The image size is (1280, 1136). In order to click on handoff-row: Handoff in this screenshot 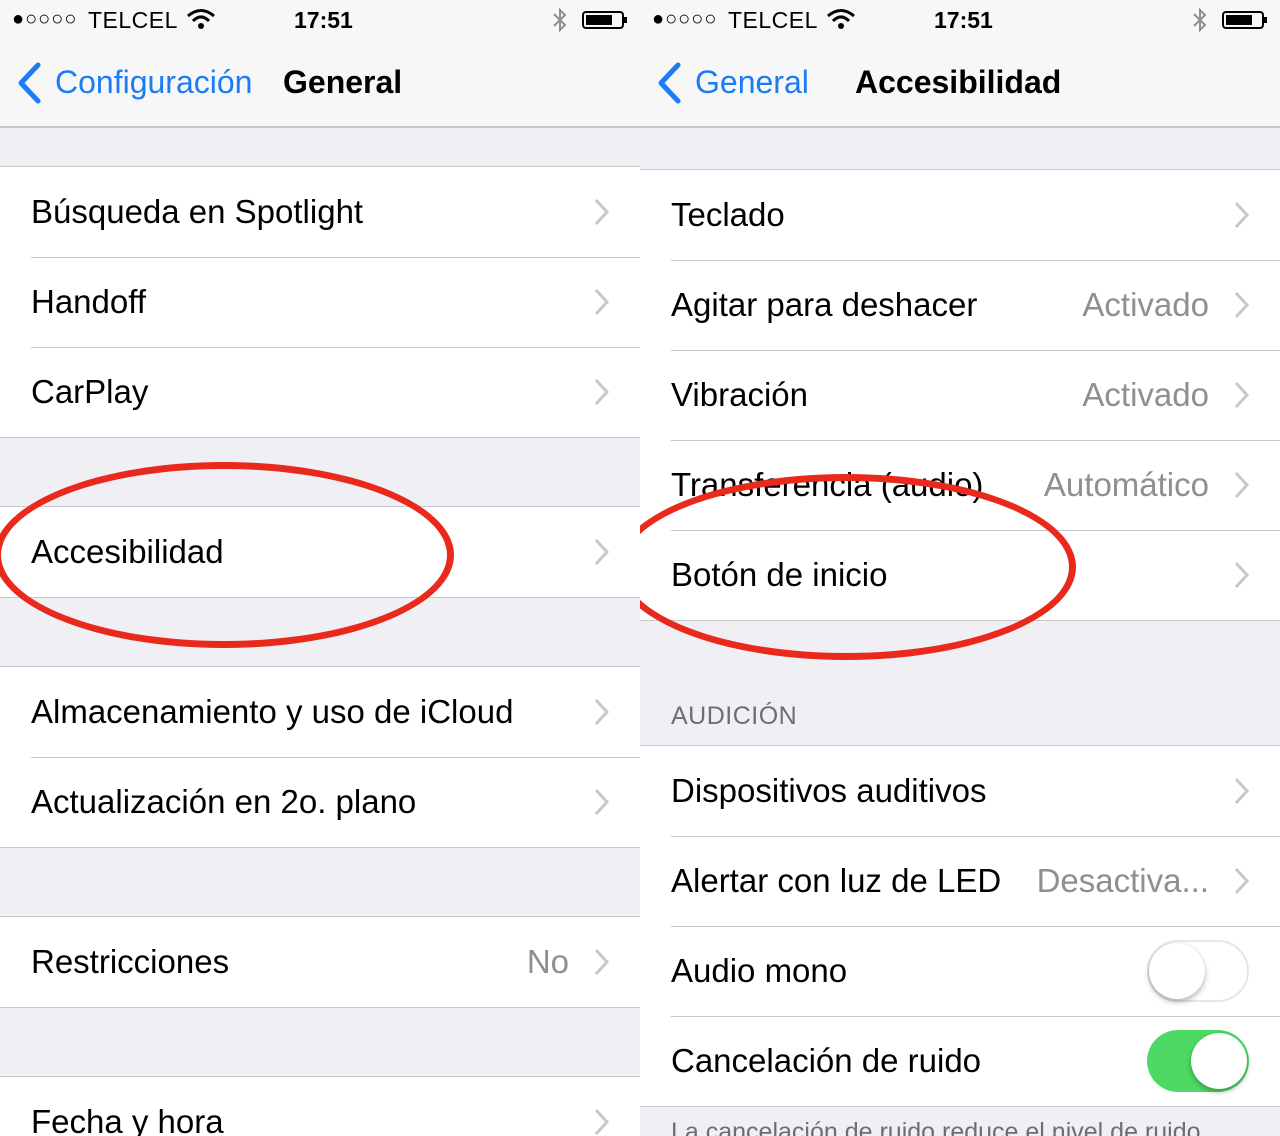, I will do `click(320, 302)`.